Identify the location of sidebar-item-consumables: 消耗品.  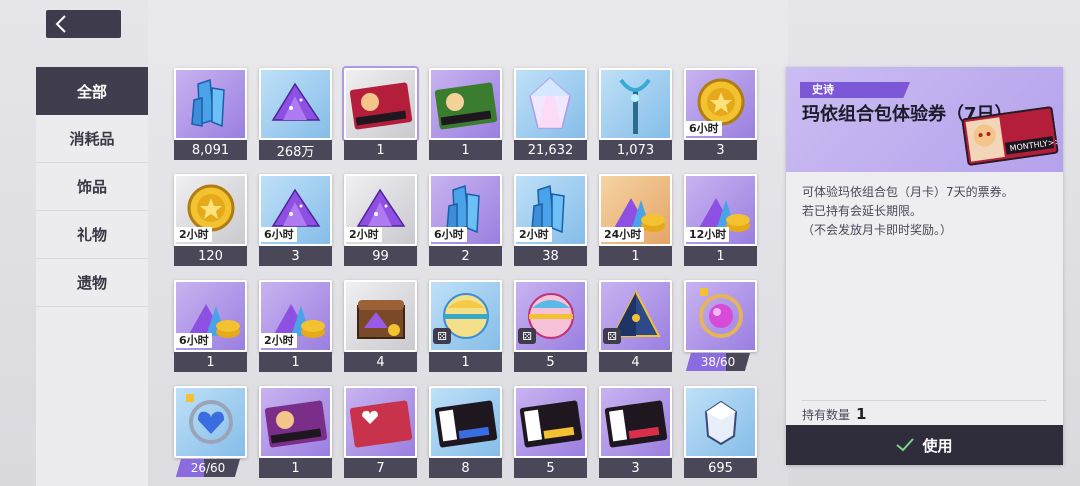
(92, 139).